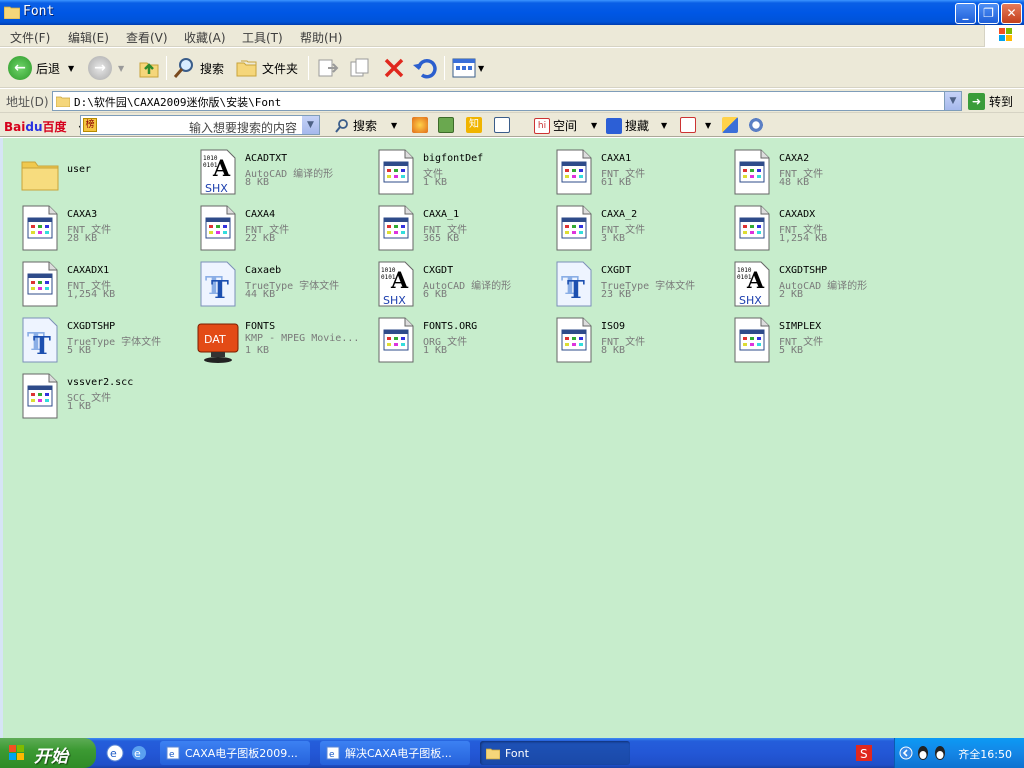 Image resolution: width=1024 pixels, height=768 pixels. What do you see at coordinates (456, 338) in the screenshot?
I see `file-item: FONTS.ORG ORG 文件 1 KB` at bounding box center [456, 338].